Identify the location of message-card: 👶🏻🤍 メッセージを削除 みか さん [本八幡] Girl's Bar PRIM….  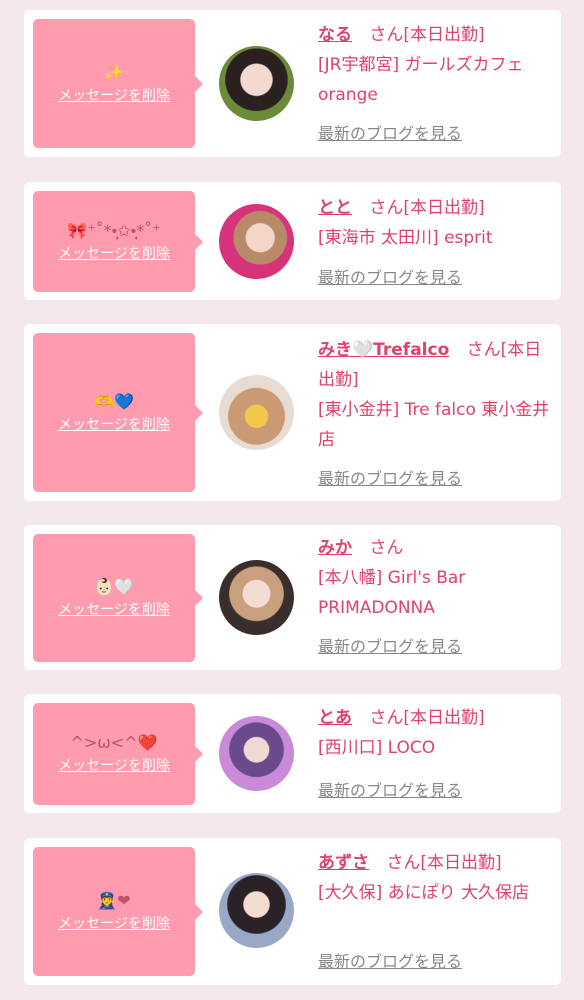
(292, 597).